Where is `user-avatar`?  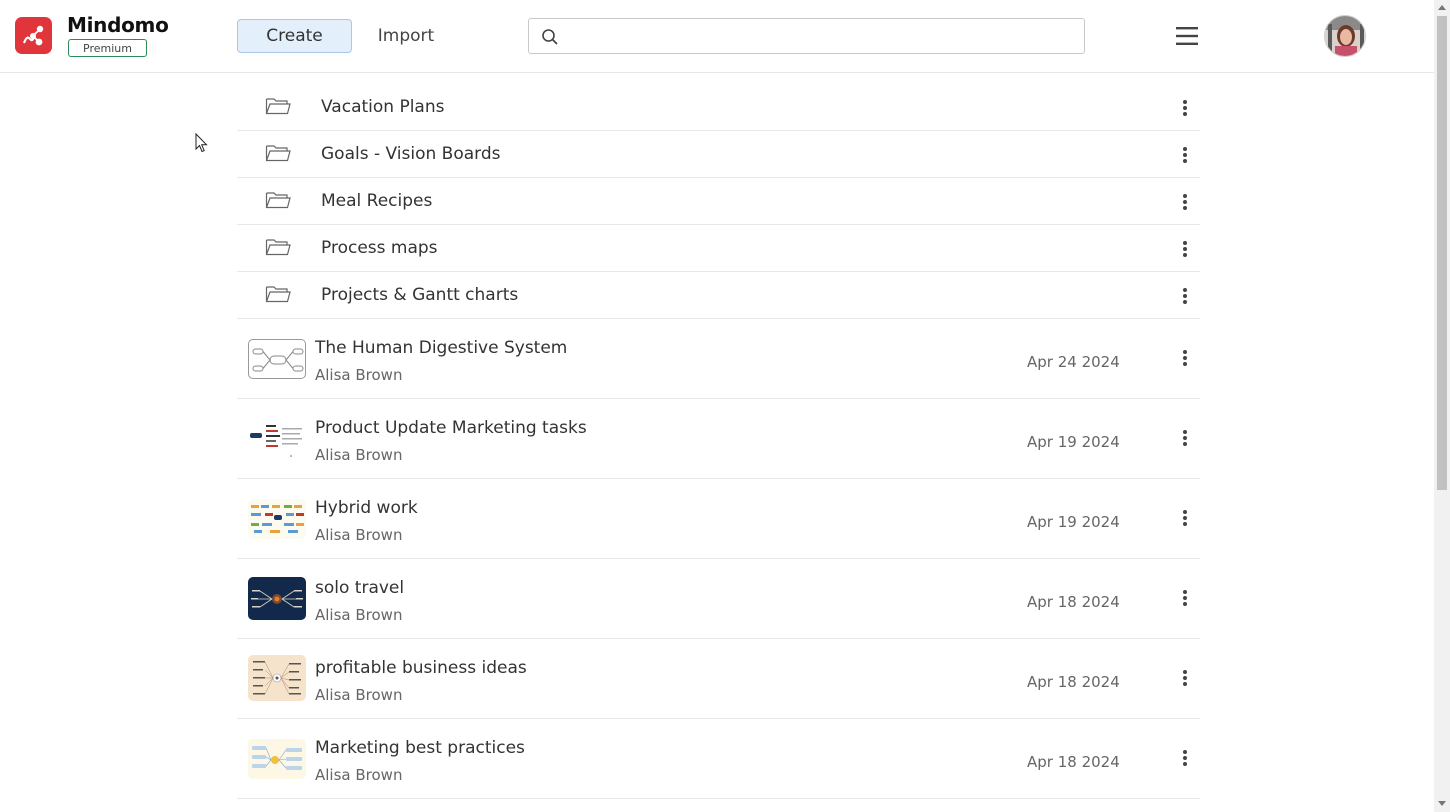 user-avatar is located at coordinates (1345, 36).